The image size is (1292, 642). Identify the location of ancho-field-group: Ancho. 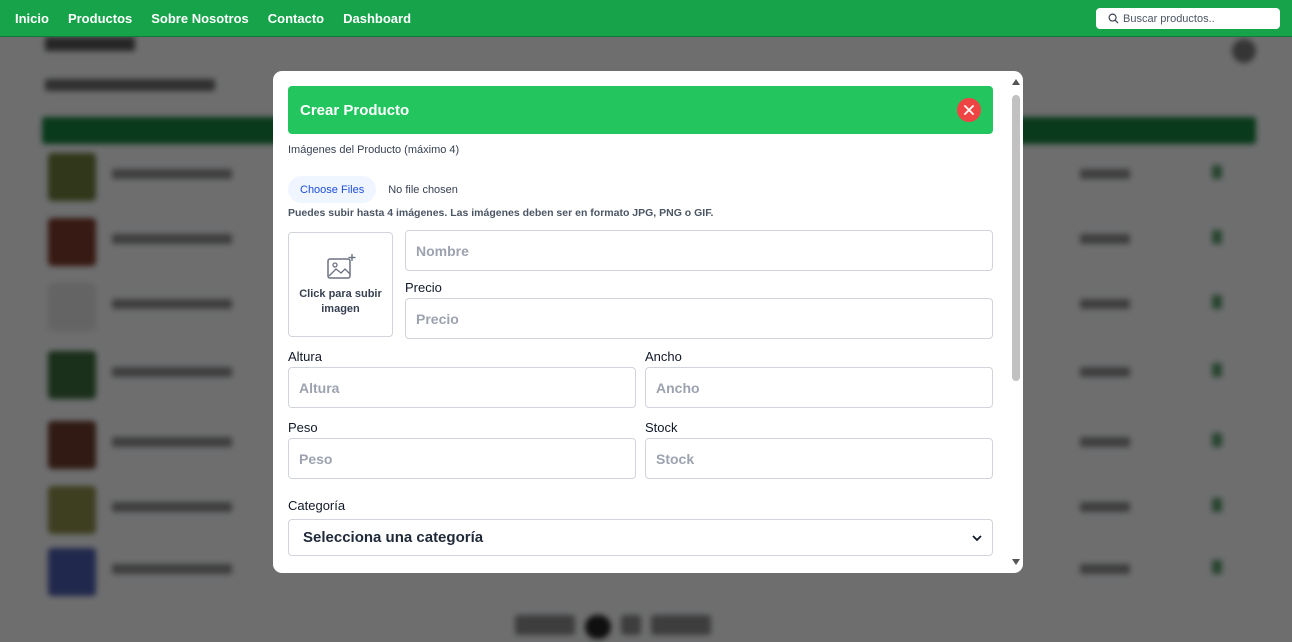
(819, 378).